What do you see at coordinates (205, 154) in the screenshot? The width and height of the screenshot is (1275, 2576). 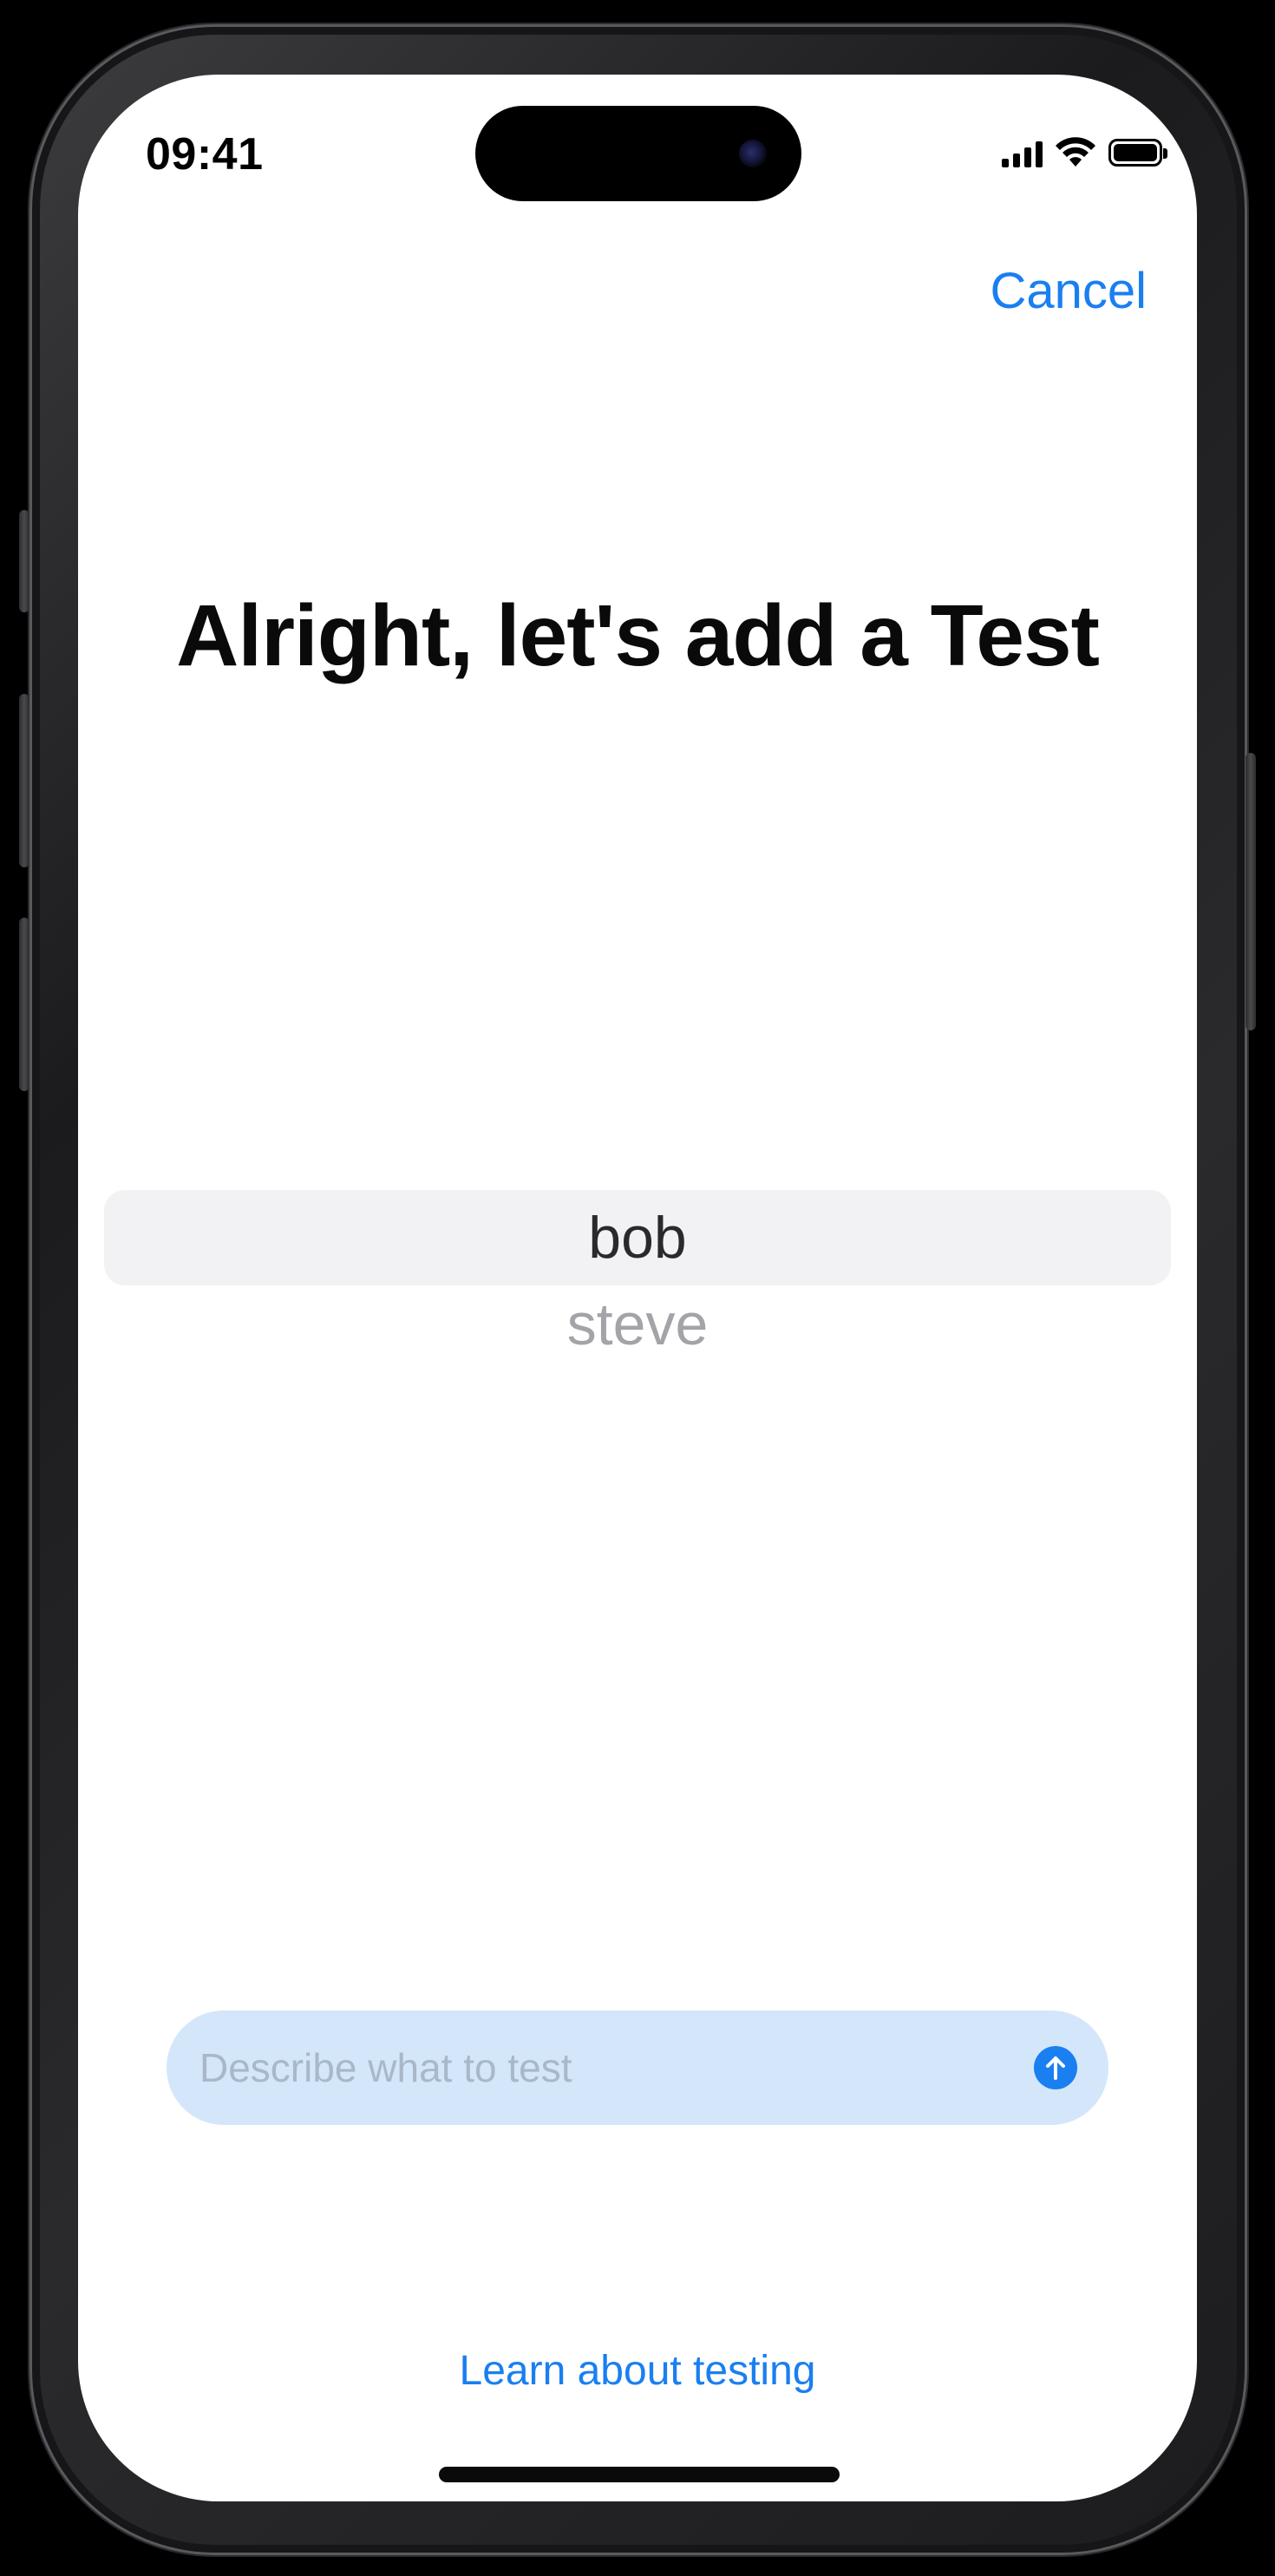 I see `status-time: 09:41` at bounding box center [205, 154].